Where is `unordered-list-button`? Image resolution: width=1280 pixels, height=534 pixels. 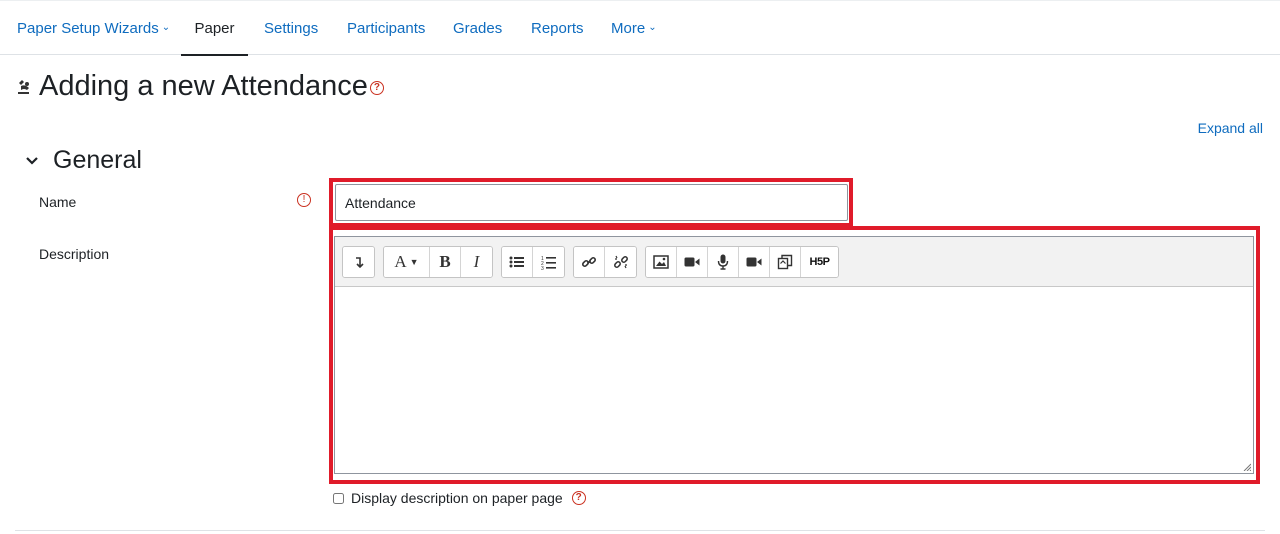
unordered-list-button is located at coordinates (517, 262).